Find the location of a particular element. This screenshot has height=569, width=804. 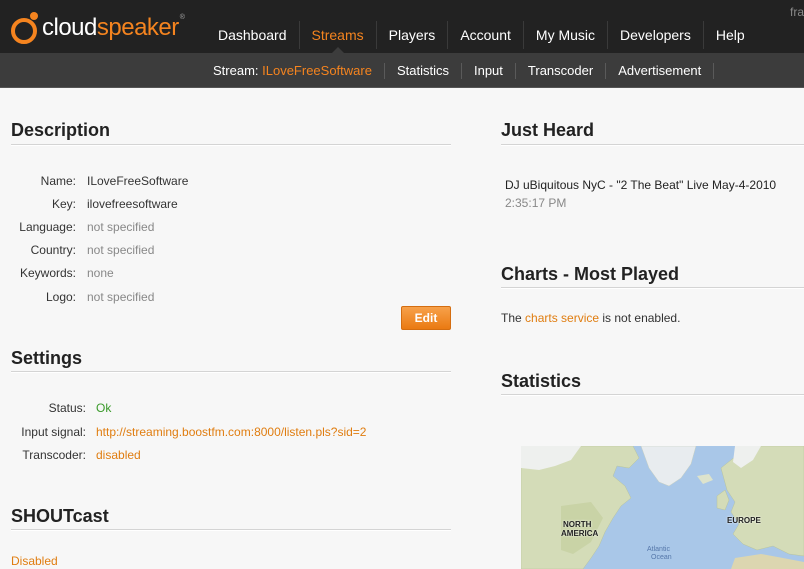

nav-streams: Streams is located at coordinates (337, 37).